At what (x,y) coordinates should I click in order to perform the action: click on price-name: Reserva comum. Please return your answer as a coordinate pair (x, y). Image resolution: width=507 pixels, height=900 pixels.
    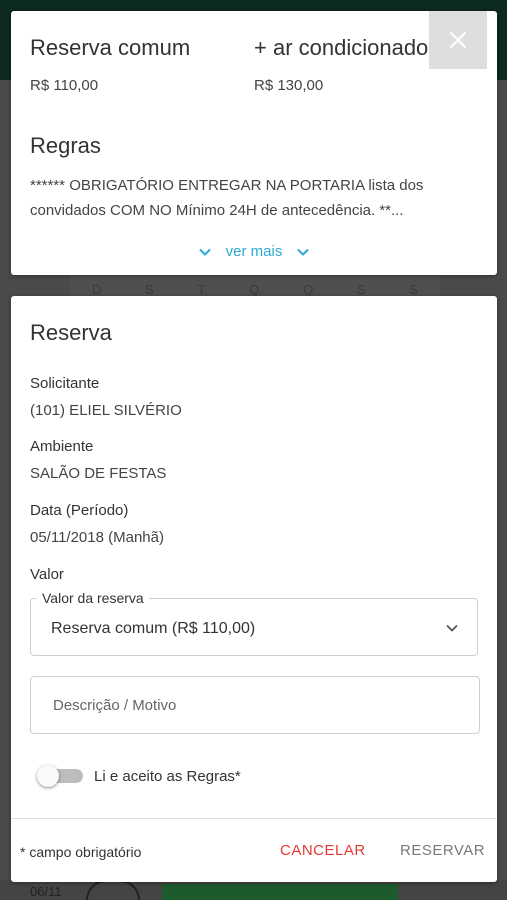
    Looking at the image, I should click on (110, 47).